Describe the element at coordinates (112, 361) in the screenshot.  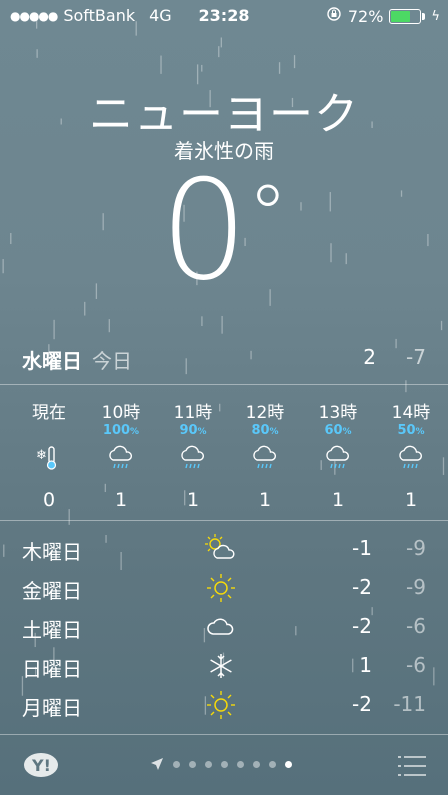
I see `today-label: 今日` at that location.